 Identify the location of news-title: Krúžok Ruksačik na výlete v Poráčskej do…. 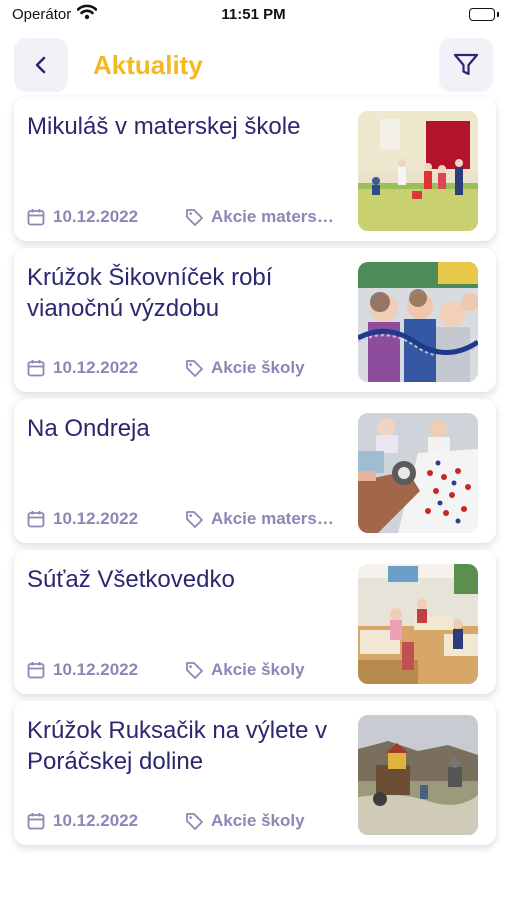
(177, 746).